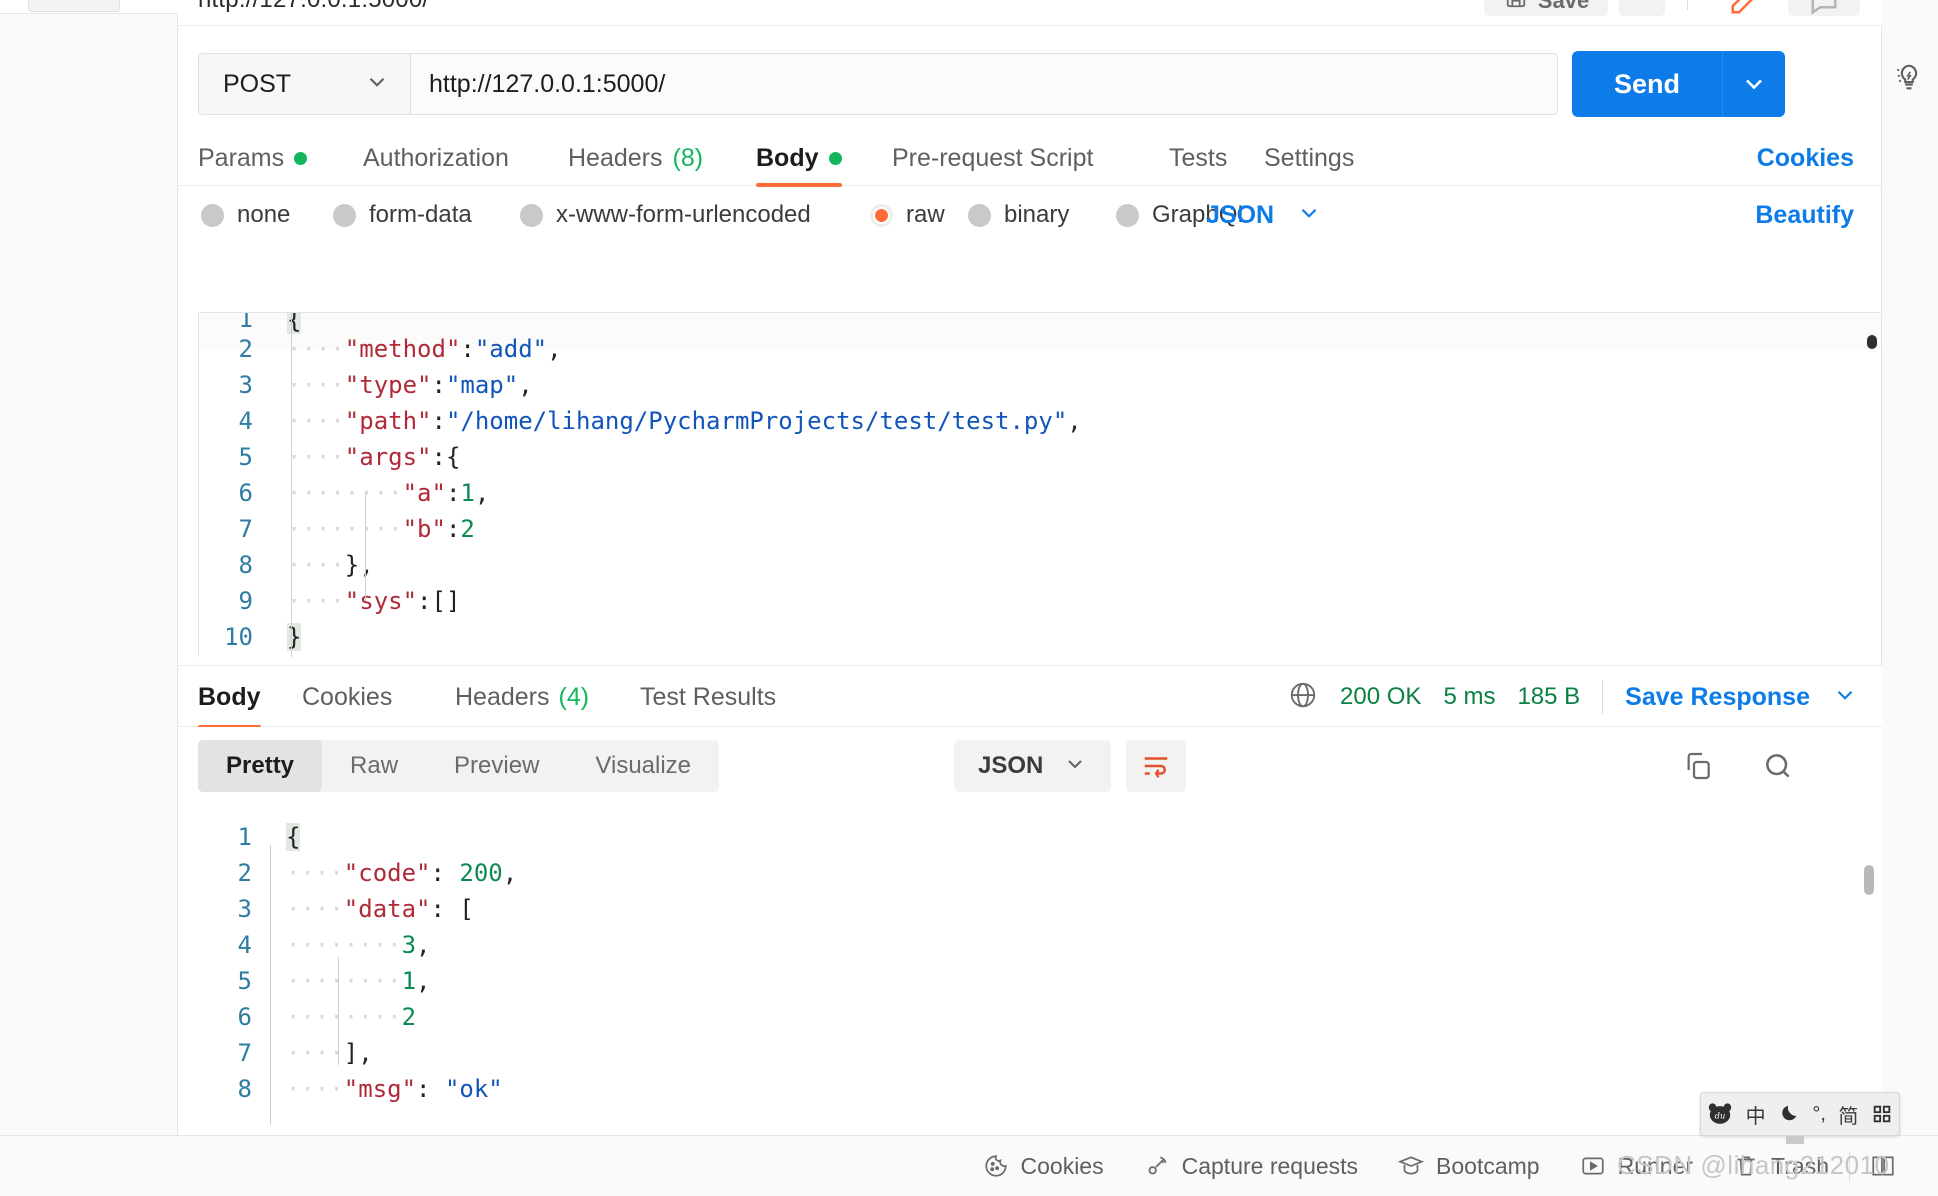 The height and width of the screenshot is (1196, 1938). Describe the element at coordinates (229, 697) in the screenshot. I see `response-tab-body: Body` at that location.